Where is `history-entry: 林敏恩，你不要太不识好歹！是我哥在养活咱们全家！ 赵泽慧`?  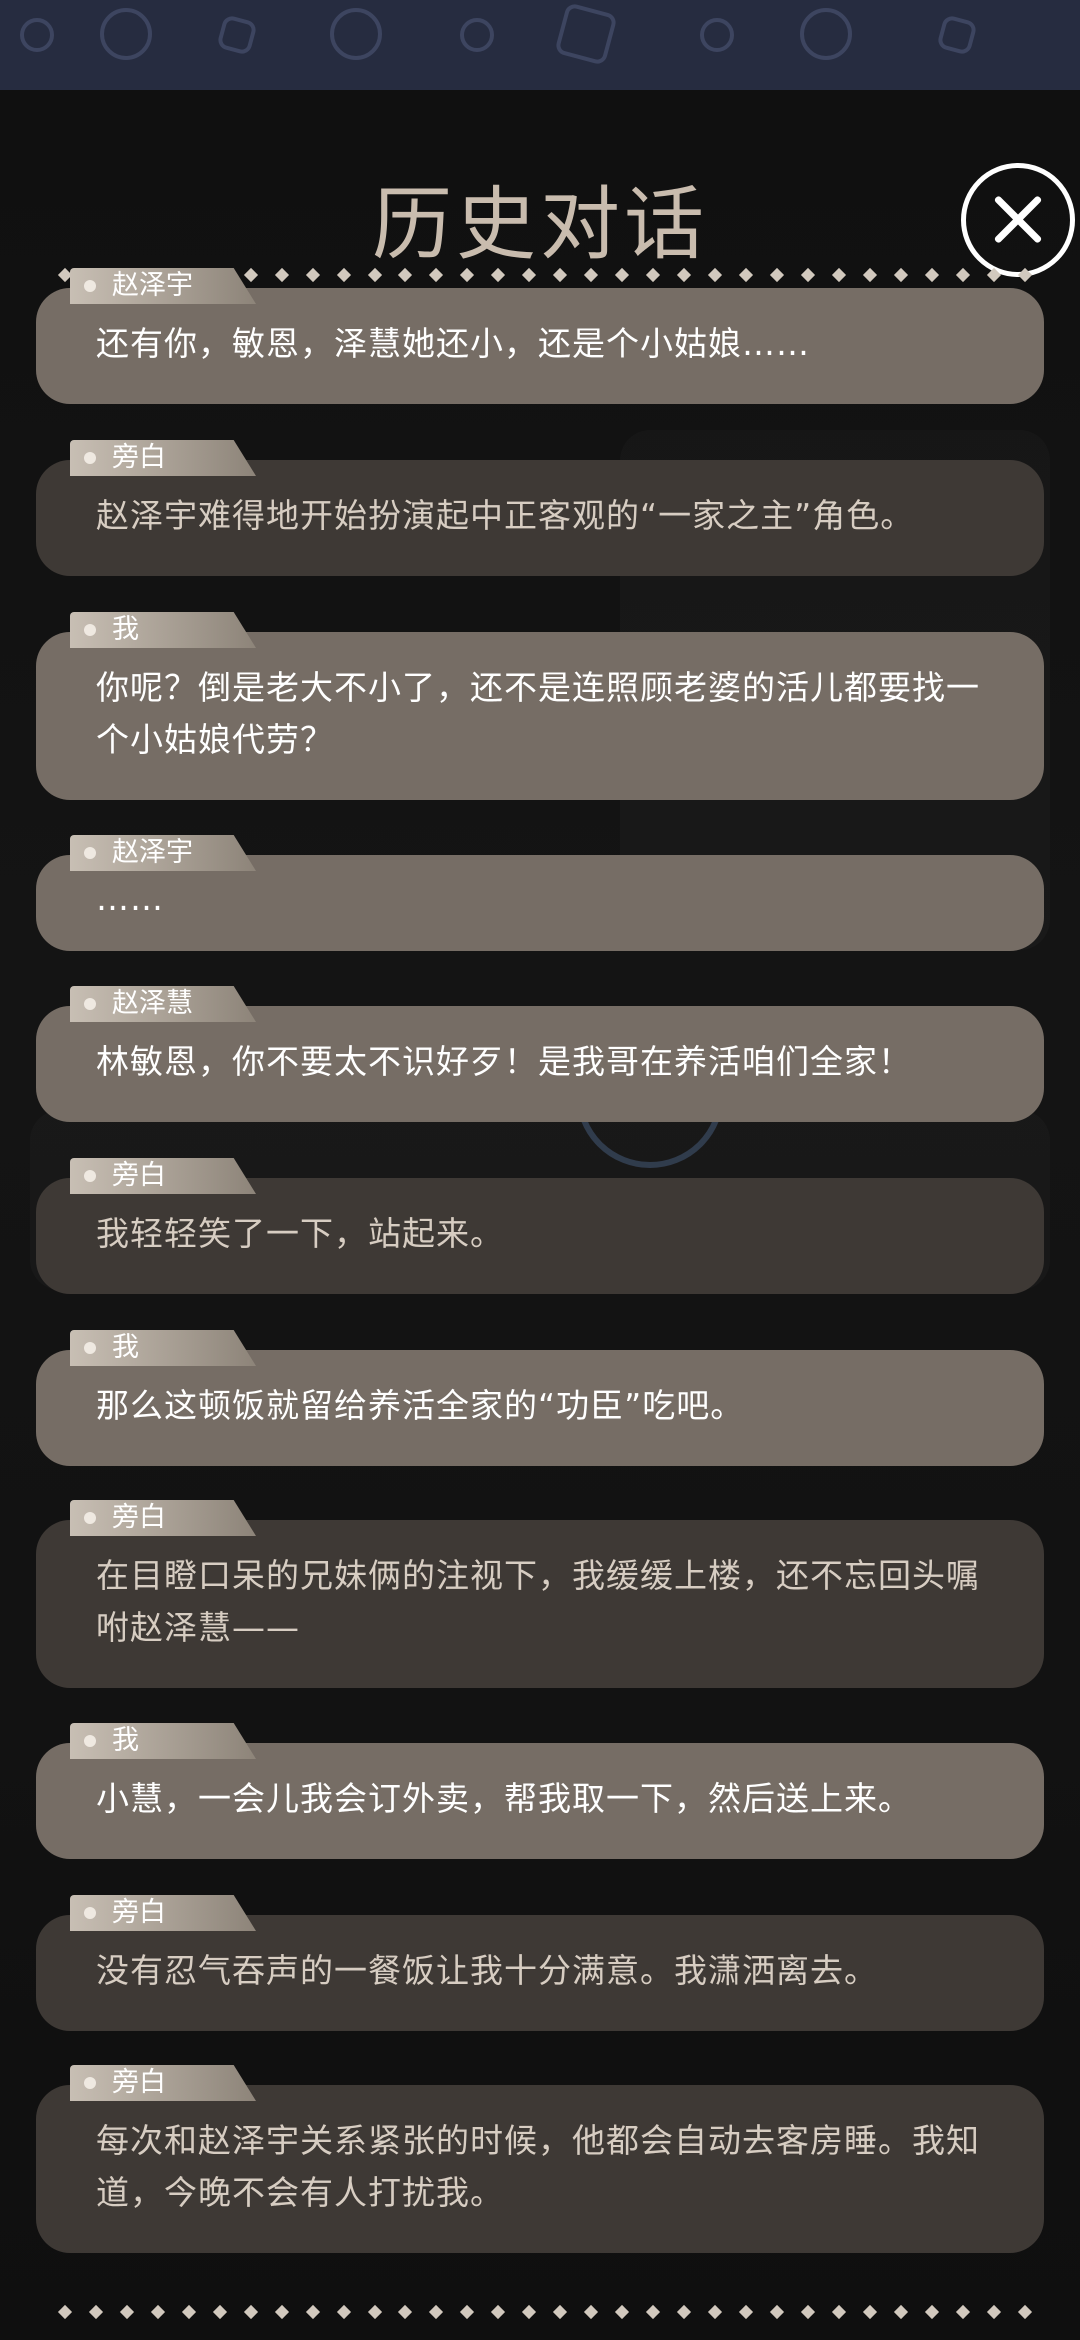
history-entry: 林敏恩，你不要太不识好歹！是我哥在养活咱们全家！ 赵泽慧 is located at coordinates (540, 1054).